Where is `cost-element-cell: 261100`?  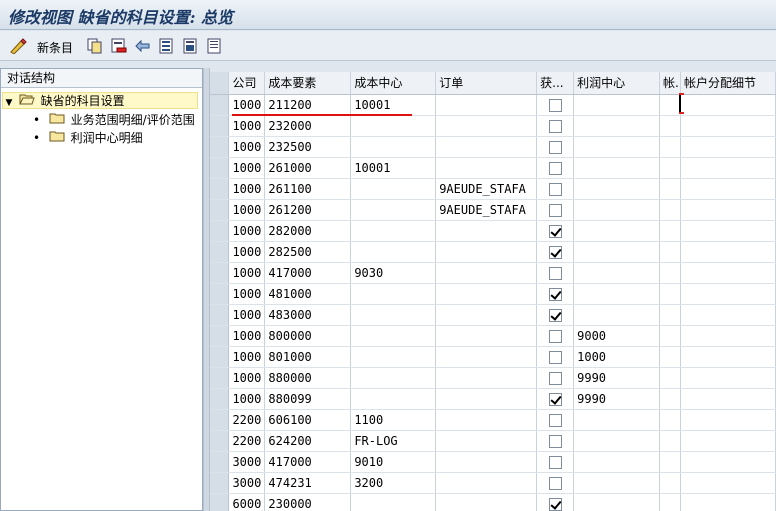
cost-element-cell: 261100 is located at coordinates (308, 189).